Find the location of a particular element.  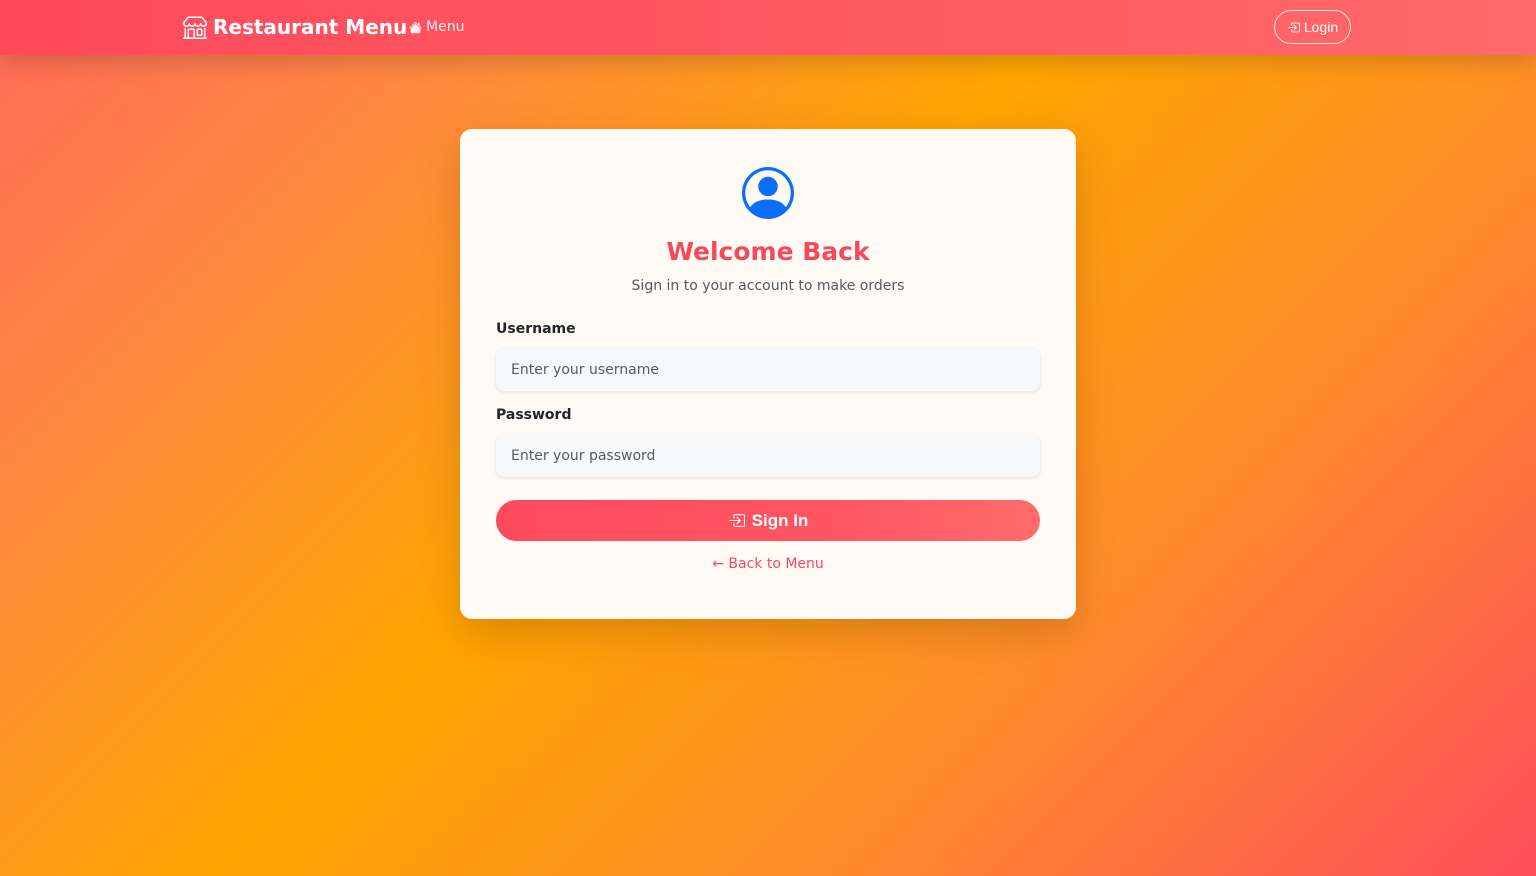

top-navbar: Restaurant Menu Menu Login is located at coordinates (768, 27).